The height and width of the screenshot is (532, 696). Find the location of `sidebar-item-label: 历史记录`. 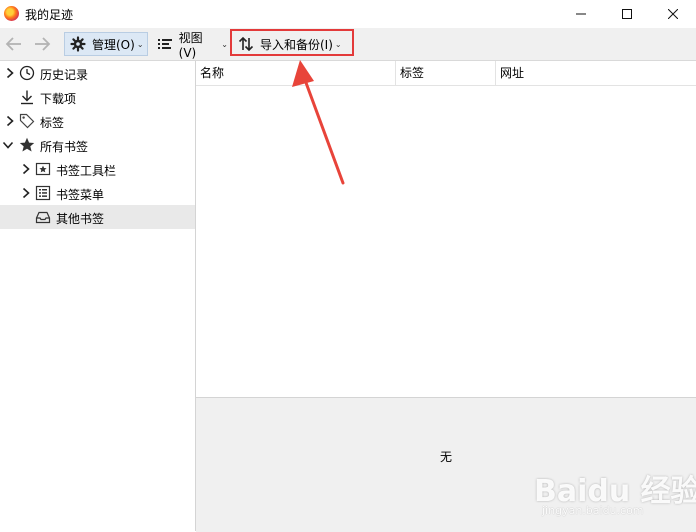

sidebar-item-label: 历史记录 is located at coordinates (64, 75).